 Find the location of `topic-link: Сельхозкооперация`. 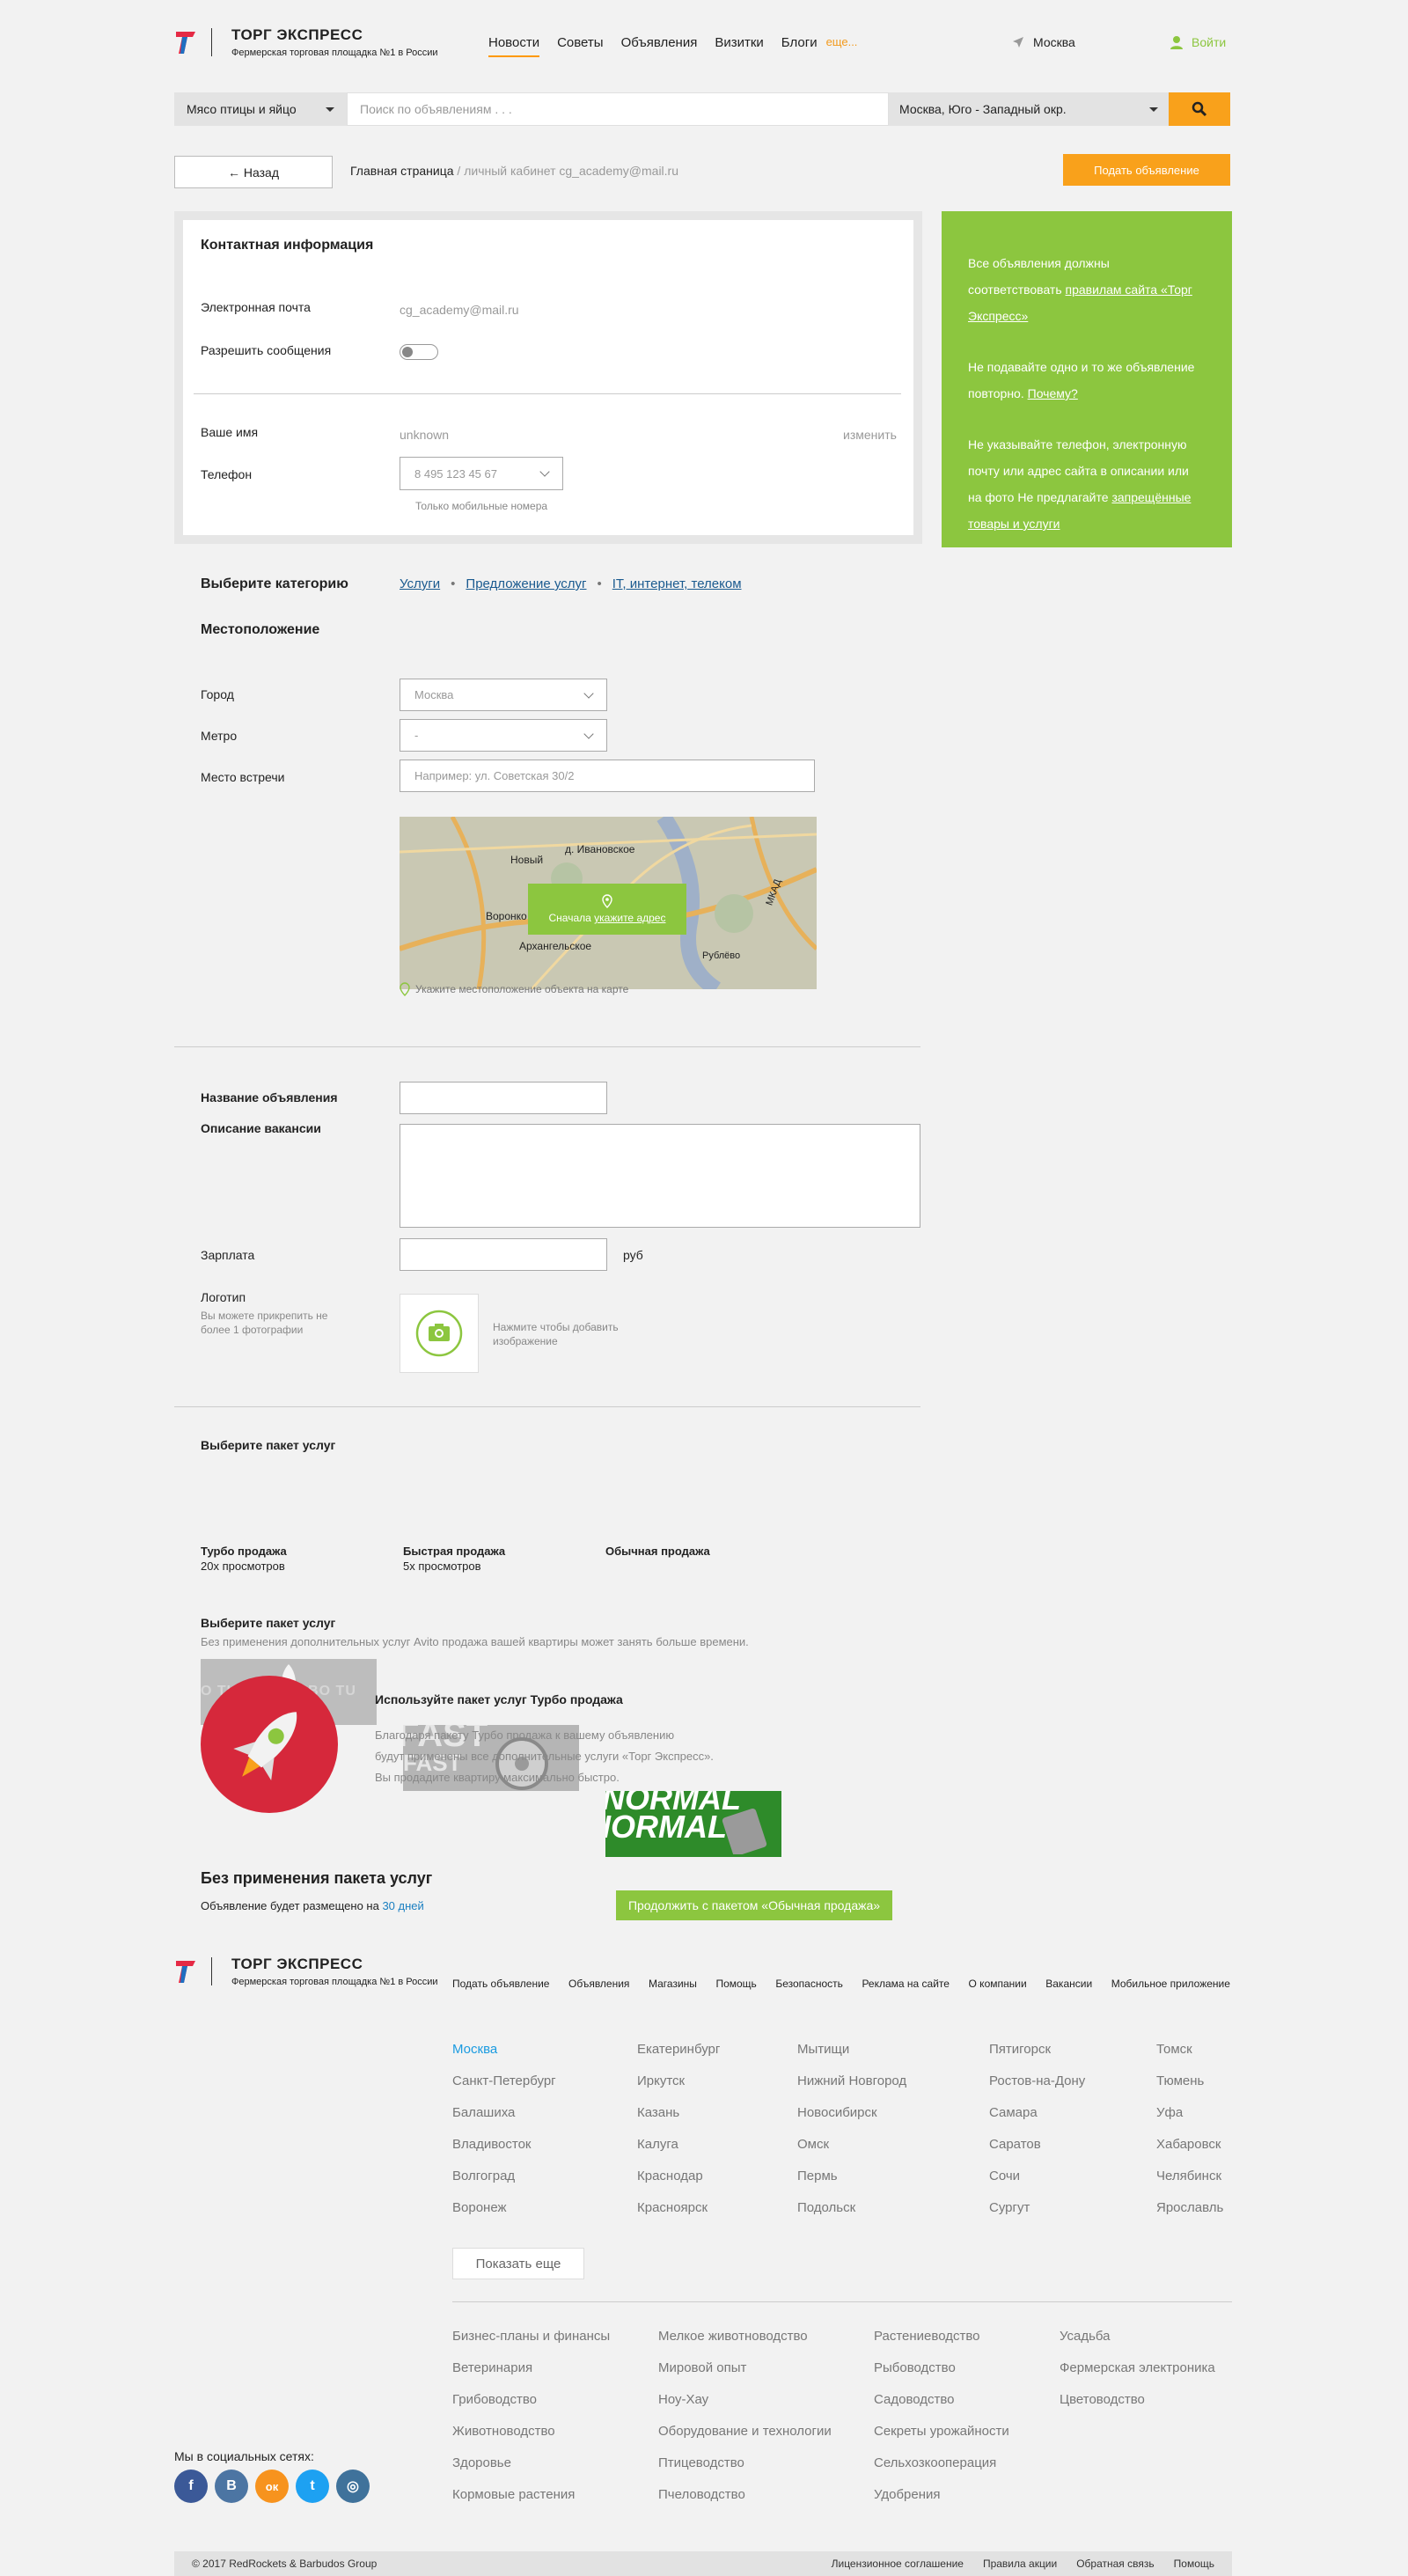

topic-link: Сельхозкооперация is located at coordinates (967, 2471).